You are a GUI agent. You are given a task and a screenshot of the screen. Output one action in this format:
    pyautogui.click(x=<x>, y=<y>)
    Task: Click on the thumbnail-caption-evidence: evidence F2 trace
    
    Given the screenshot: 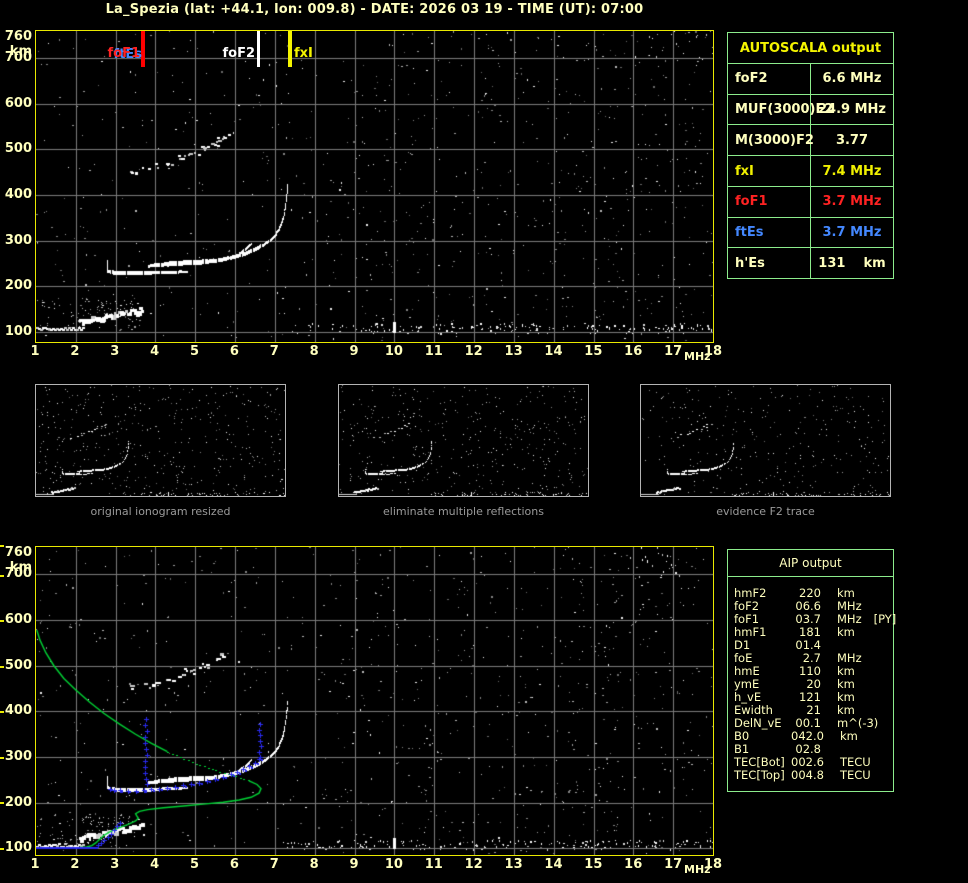 What is the action you would take?
    pyautogui.click(x=765, y=511)
    